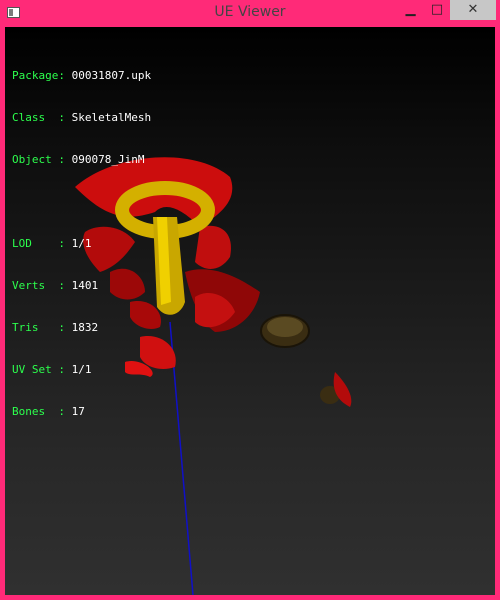 Image resolution: width=500 pixels, height=600 pixels. I want to click on info-row-tris: Tris : 1832, so click(81, 328).